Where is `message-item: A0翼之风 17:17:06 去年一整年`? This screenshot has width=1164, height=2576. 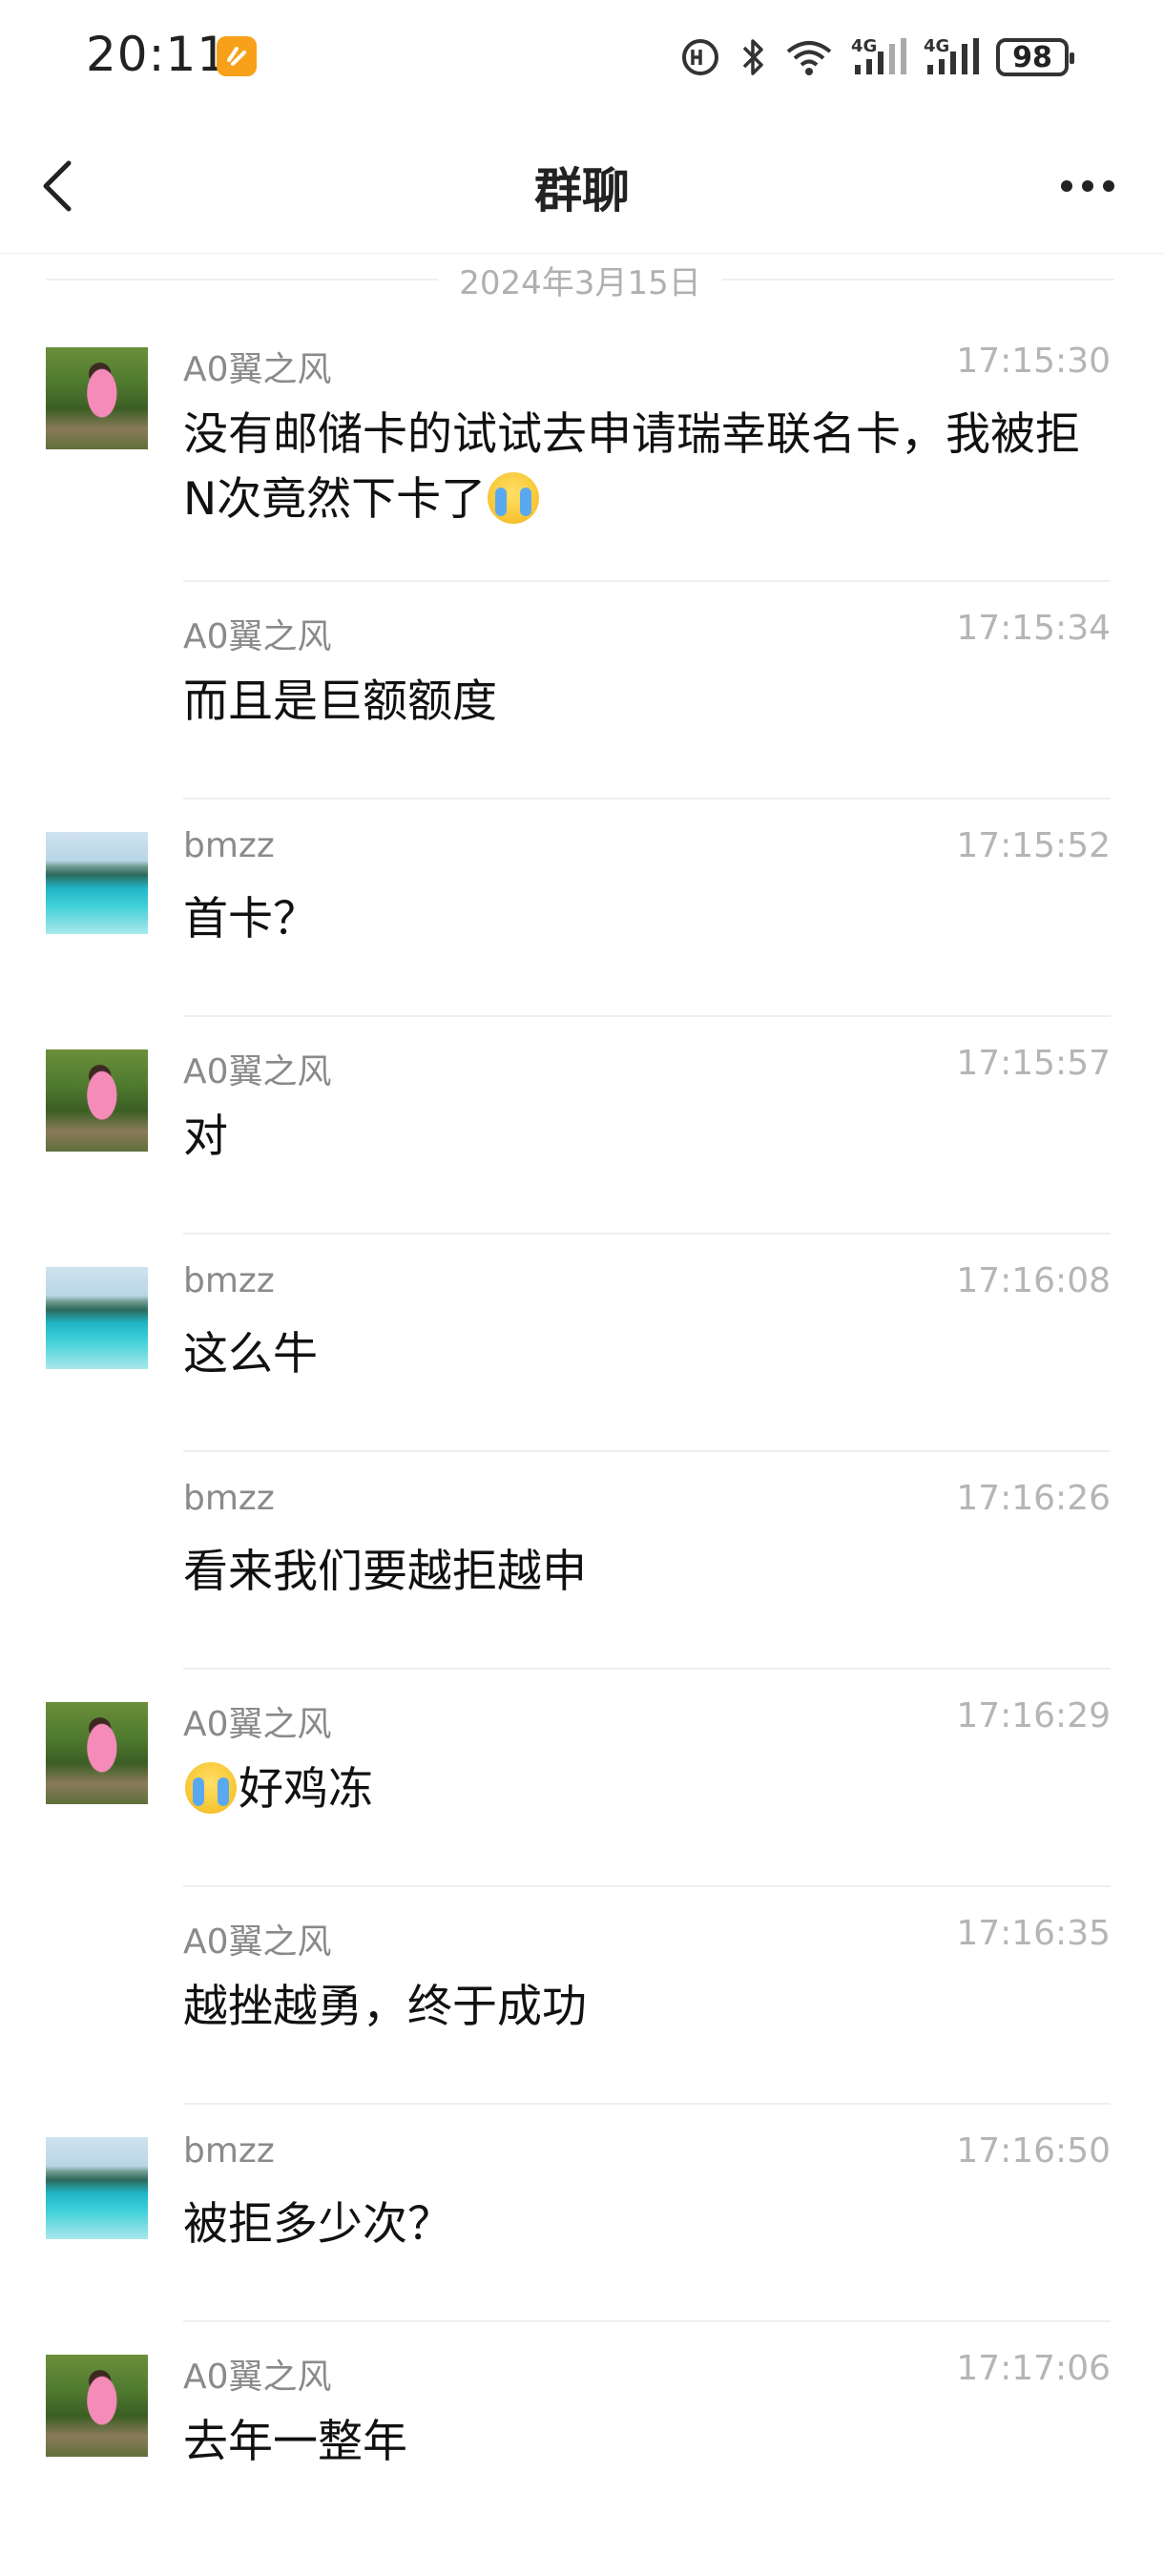
message-item: A0翼之风 17:17:06 去年一整年 is located at coordinates (582, 2431).